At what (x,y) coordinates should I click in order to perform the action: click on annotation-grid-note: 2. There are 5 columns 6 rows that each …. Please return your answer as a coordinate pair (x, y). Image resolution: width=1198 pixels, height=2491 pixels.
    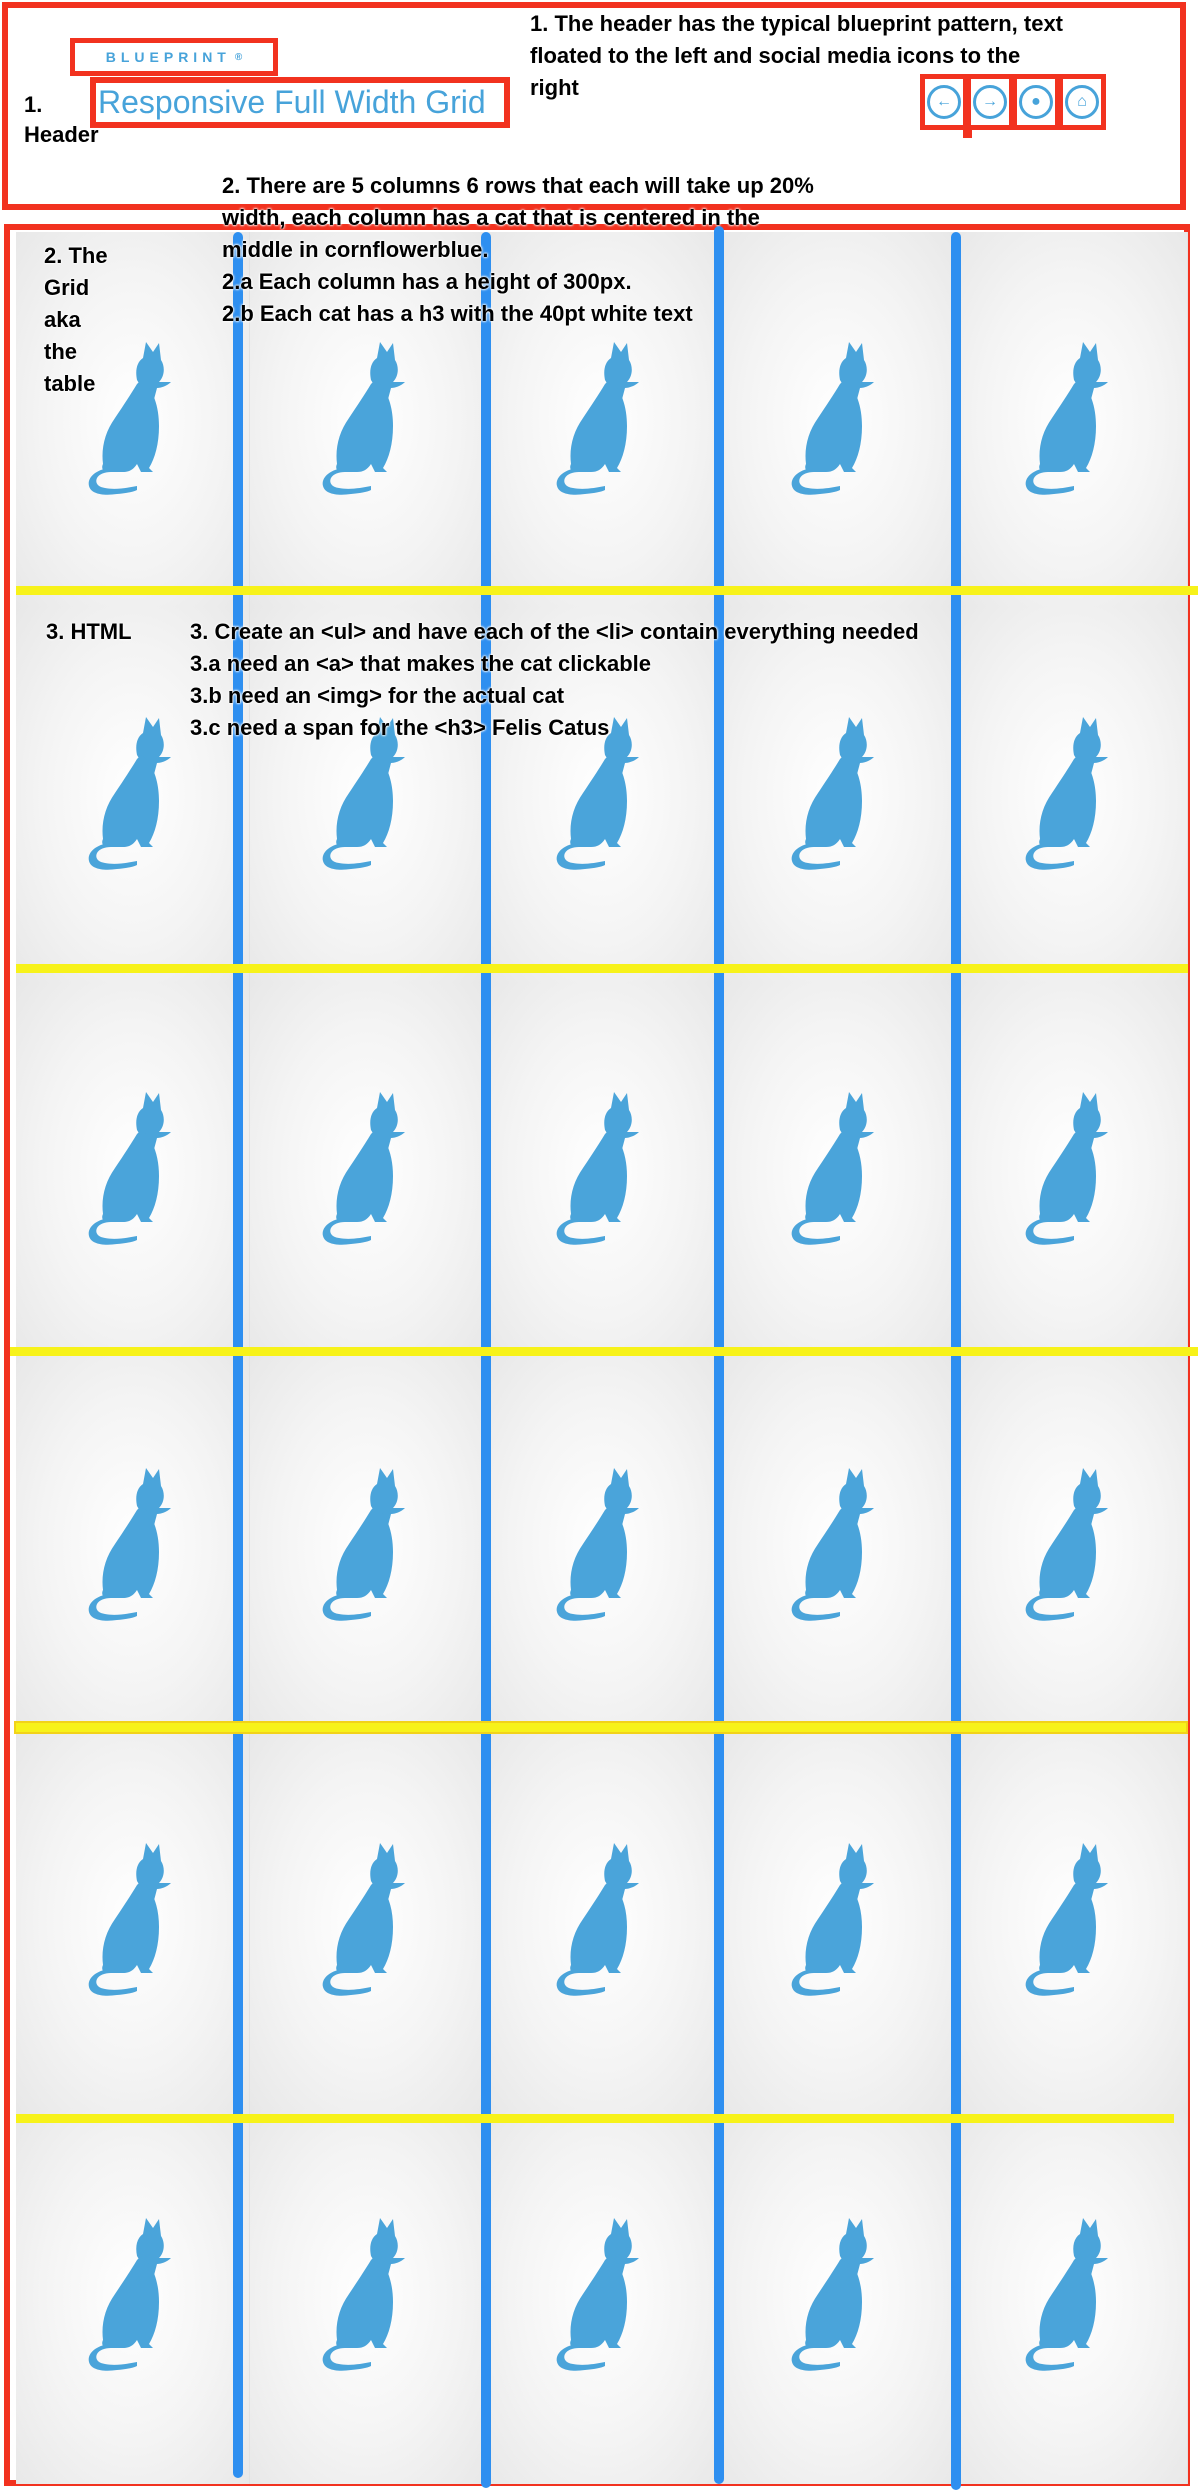
    Looking at the image, I should click on (518, 249).